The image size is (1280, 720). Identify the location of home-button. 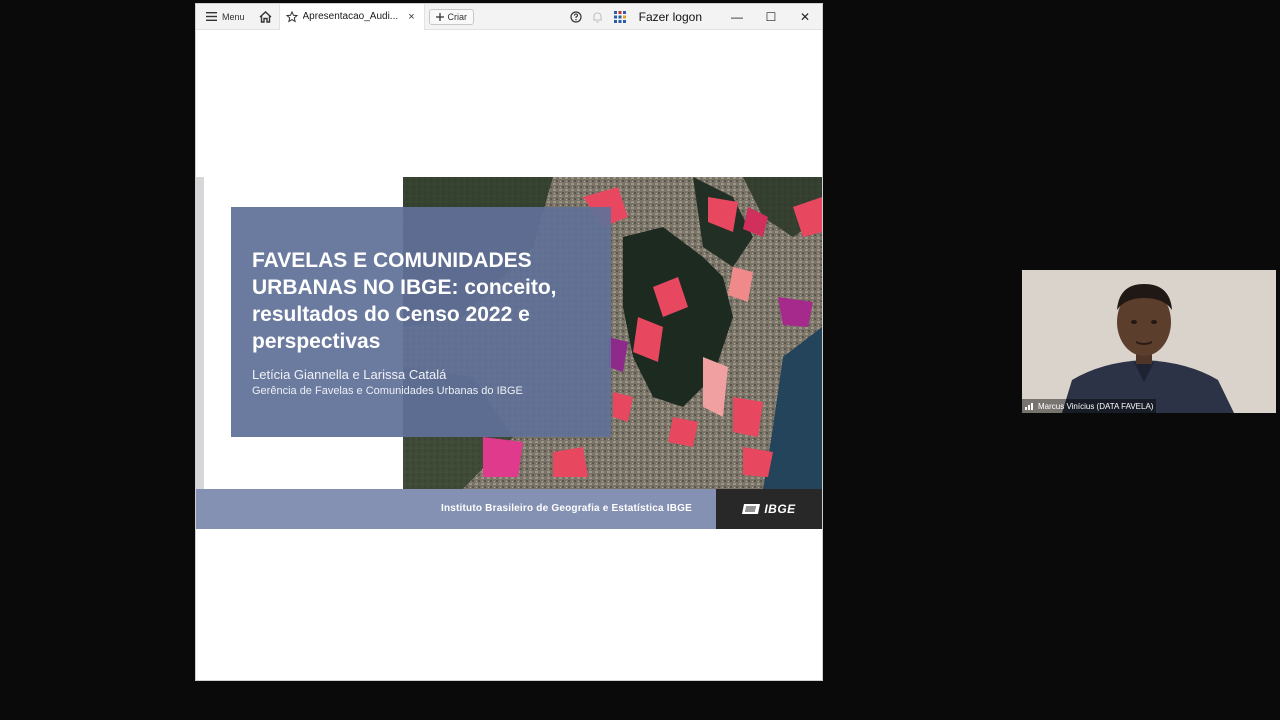
(266, 17).